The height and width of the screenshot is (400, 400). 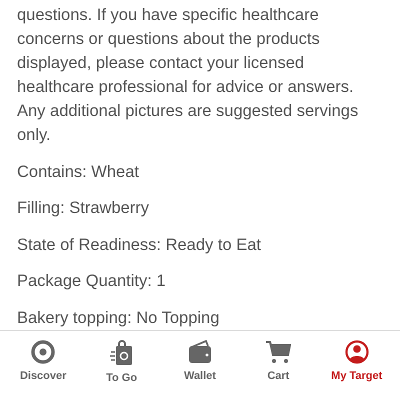 I want to click on tab-button: To Go, so click(x=122, y=363).